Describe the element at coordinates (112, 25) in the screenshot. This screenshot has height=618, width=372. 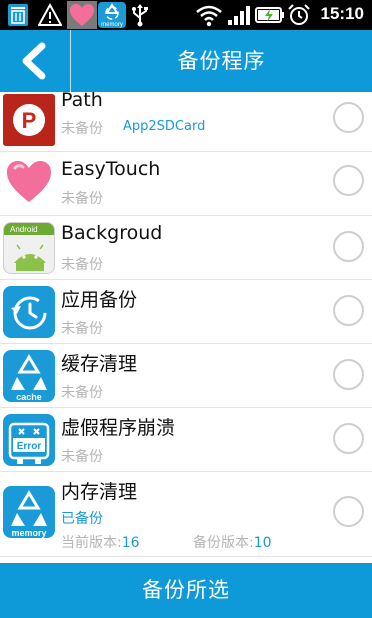
I see `memory-label: memory` at that location.